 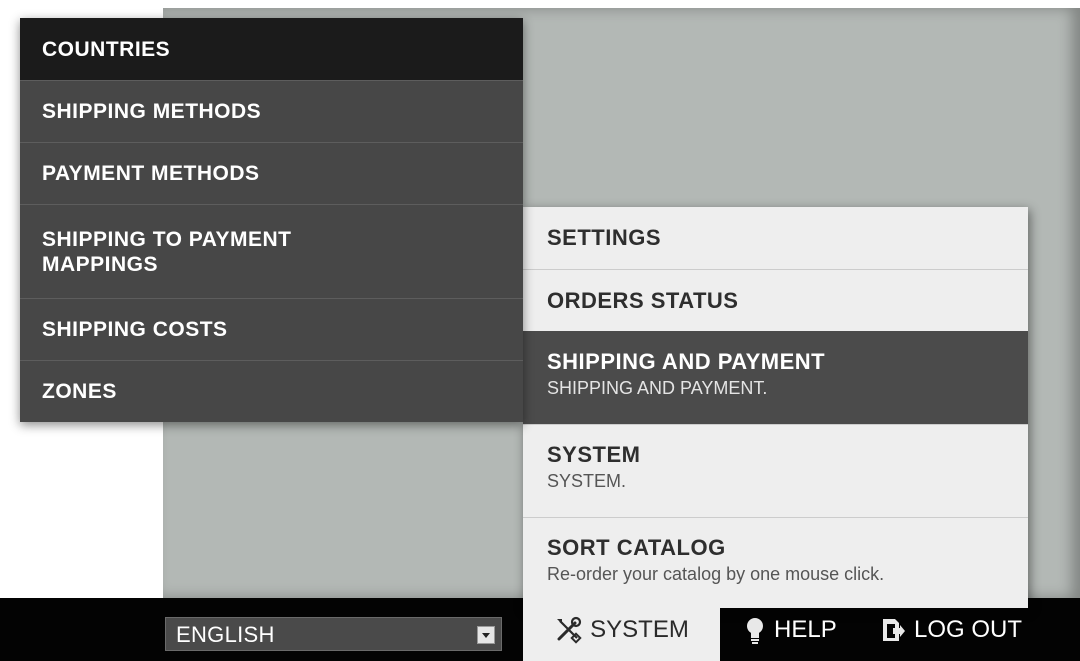 What do you see at coordinates (587, 481) in the screenshot?
I see `menu-item-description: SYSTEM.` at bounding box center [587, 481].